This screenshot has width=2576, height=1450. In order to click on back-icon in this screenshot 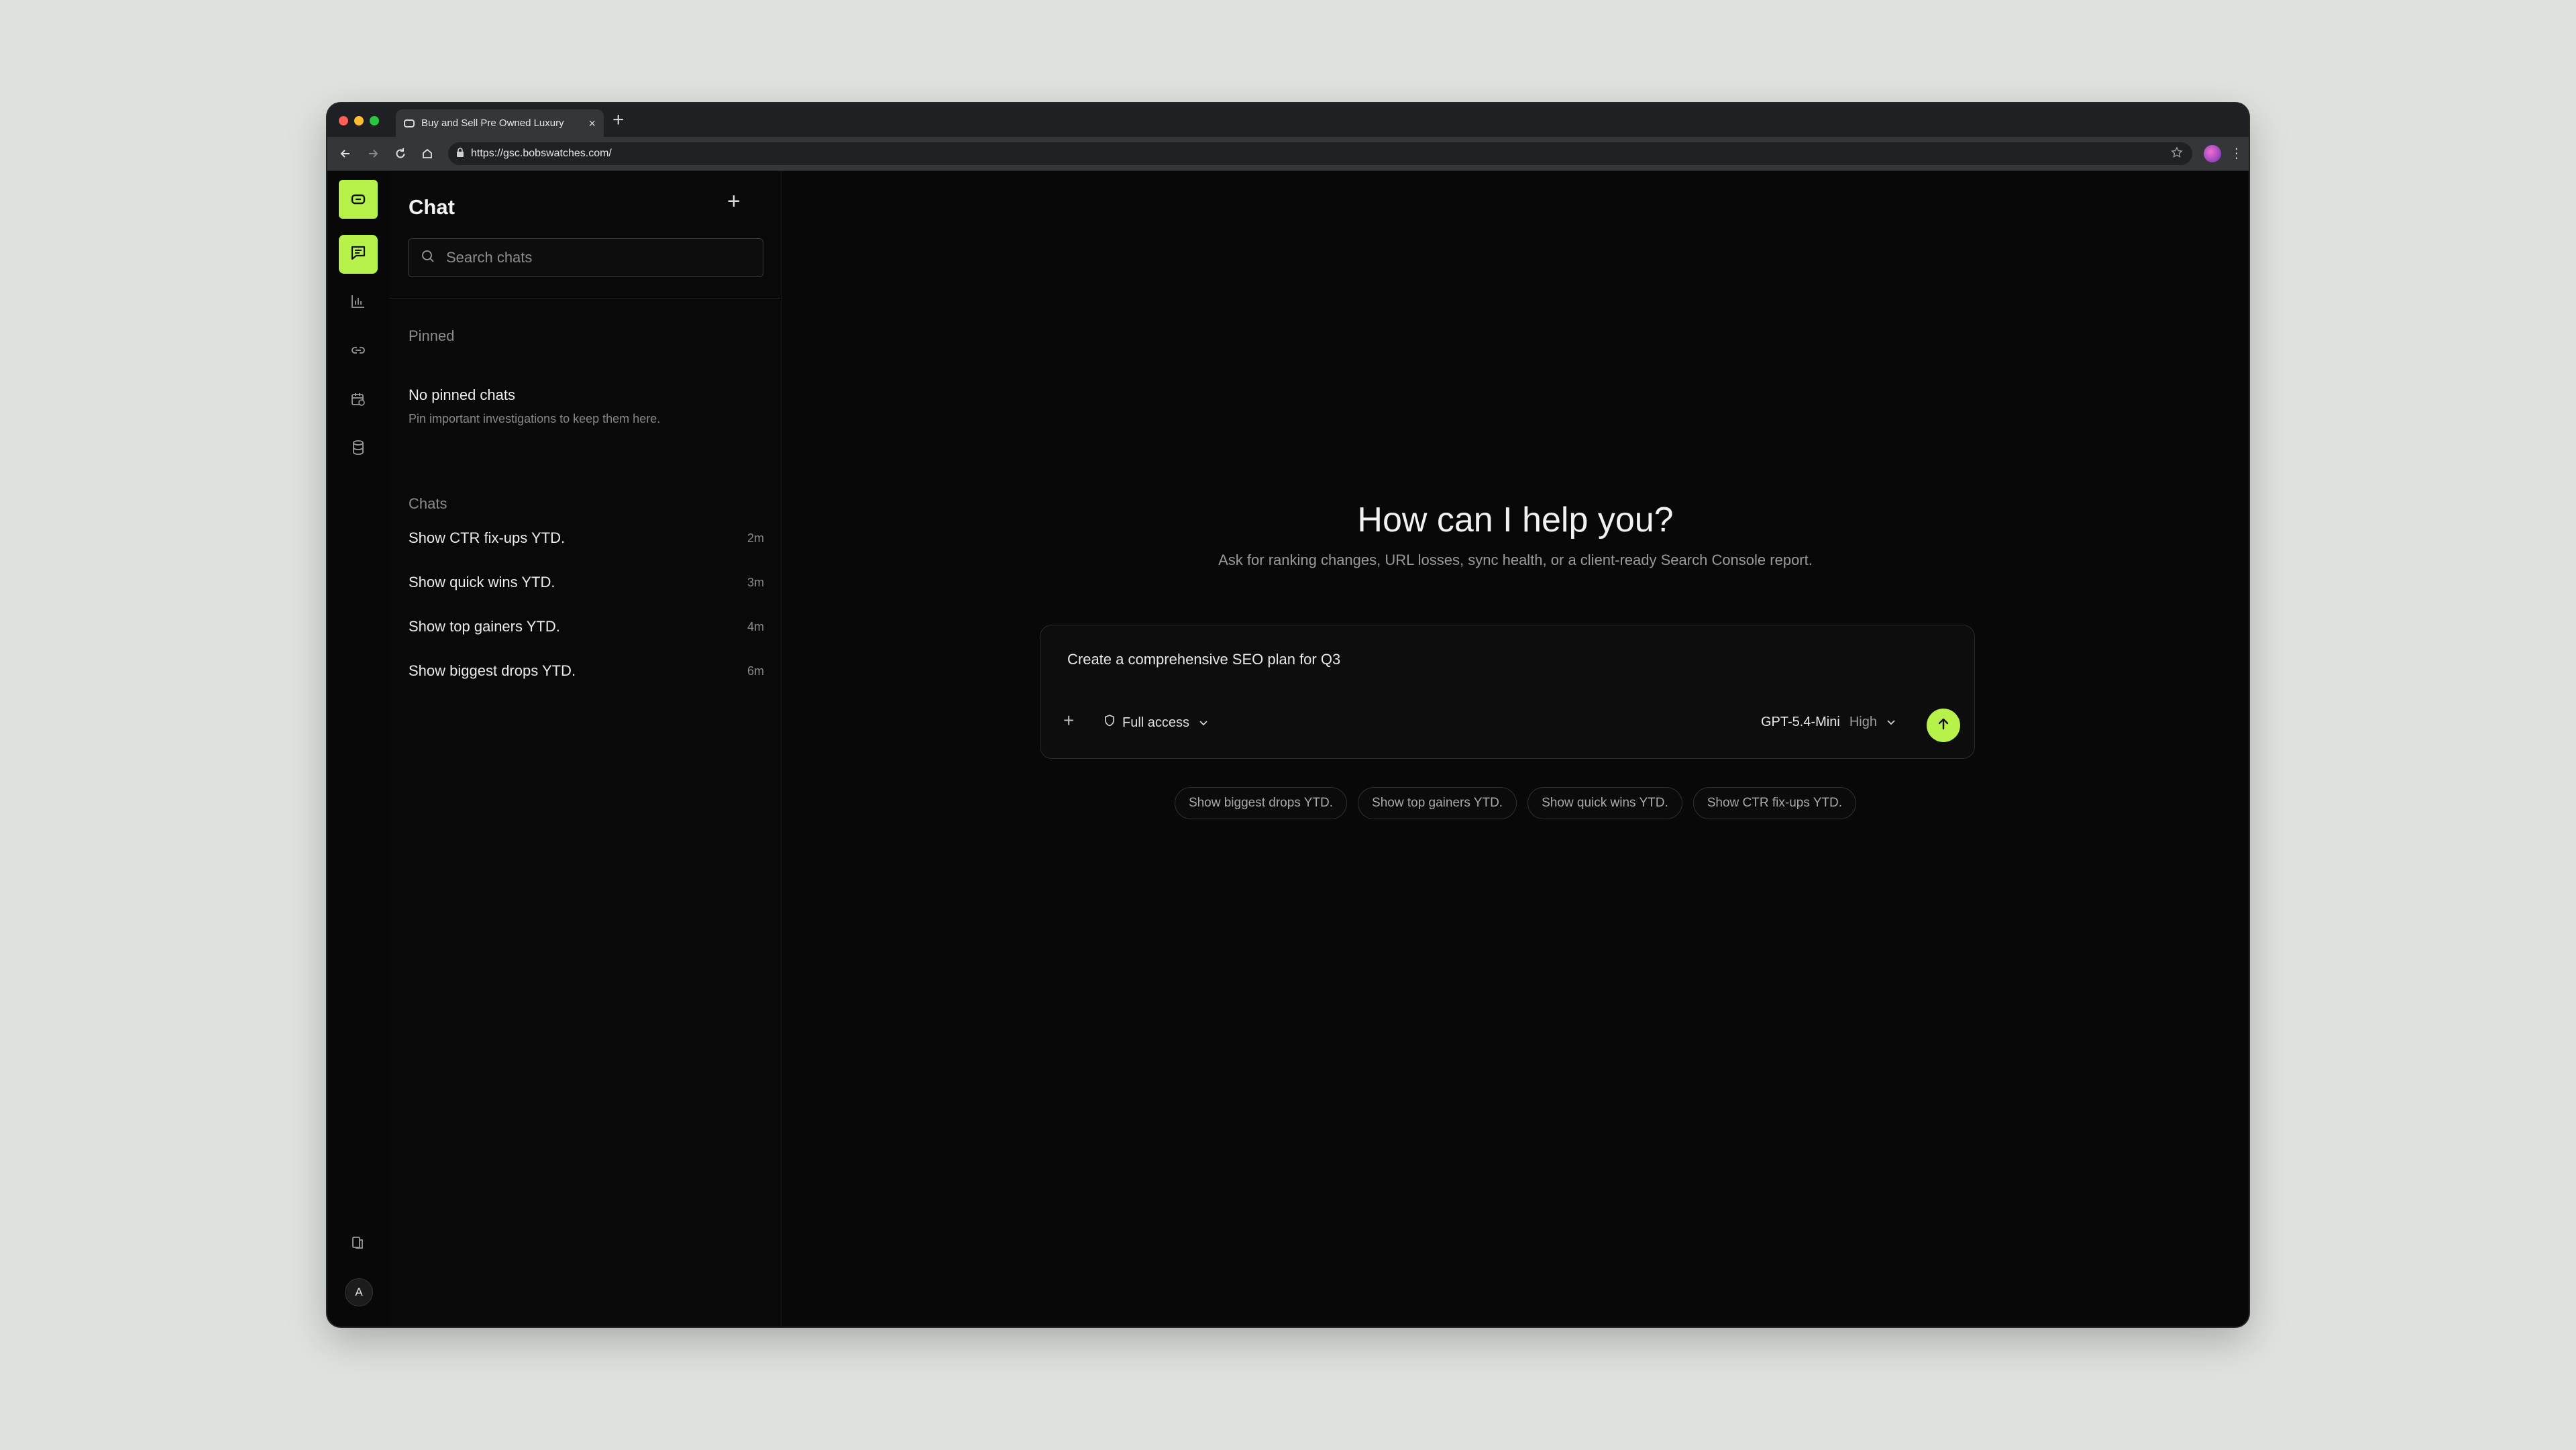, I will do `click(345, 153)`.